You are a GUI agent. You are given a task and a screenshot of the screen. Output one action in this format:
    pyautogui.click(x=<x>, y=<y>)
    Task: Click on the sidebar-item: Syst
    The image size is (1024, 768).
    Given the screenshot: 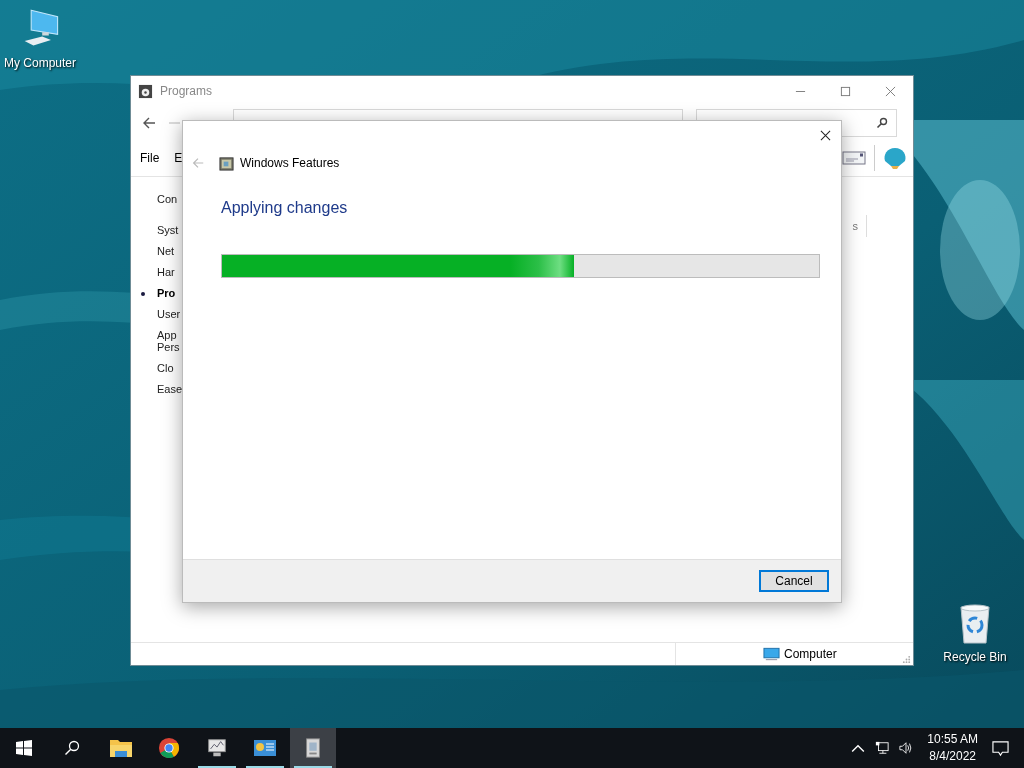 What is the action you would take?
    pyautogui.click(x=160, y=230)
    